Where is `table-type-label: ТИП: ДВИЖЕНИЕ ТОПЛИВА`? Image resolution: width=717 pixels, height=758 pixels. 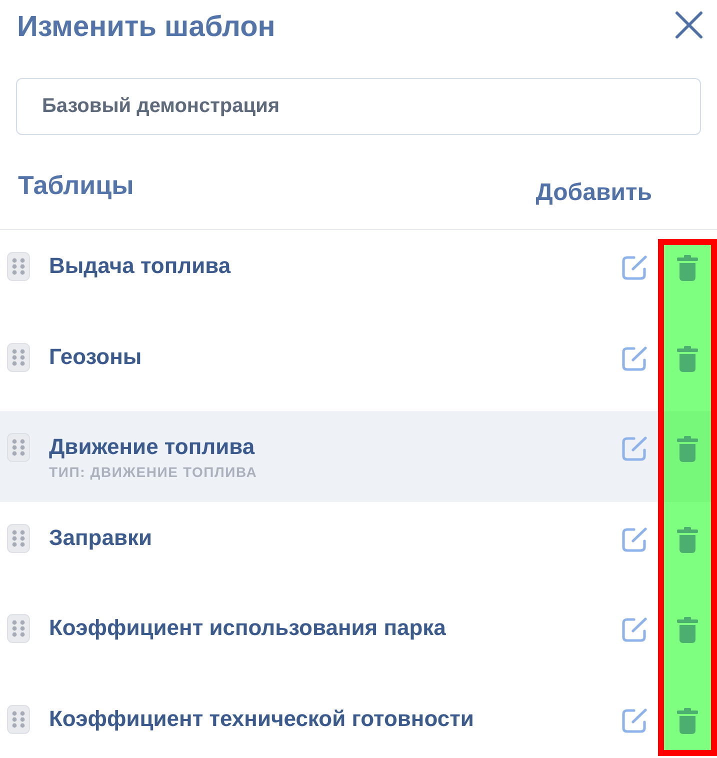
table-type-label: ТИП: ДВИЖЕНИЕ ТОПЛИВА is located at coordinates (153, 472).